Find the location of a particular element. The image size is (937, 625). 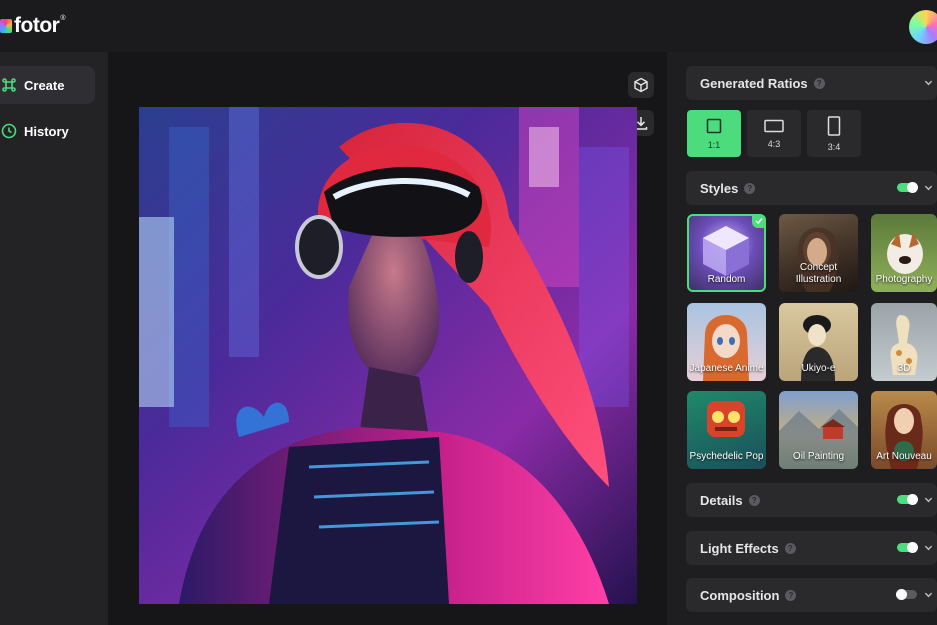

sidebar: Create History is located at coordinates (54, 338).